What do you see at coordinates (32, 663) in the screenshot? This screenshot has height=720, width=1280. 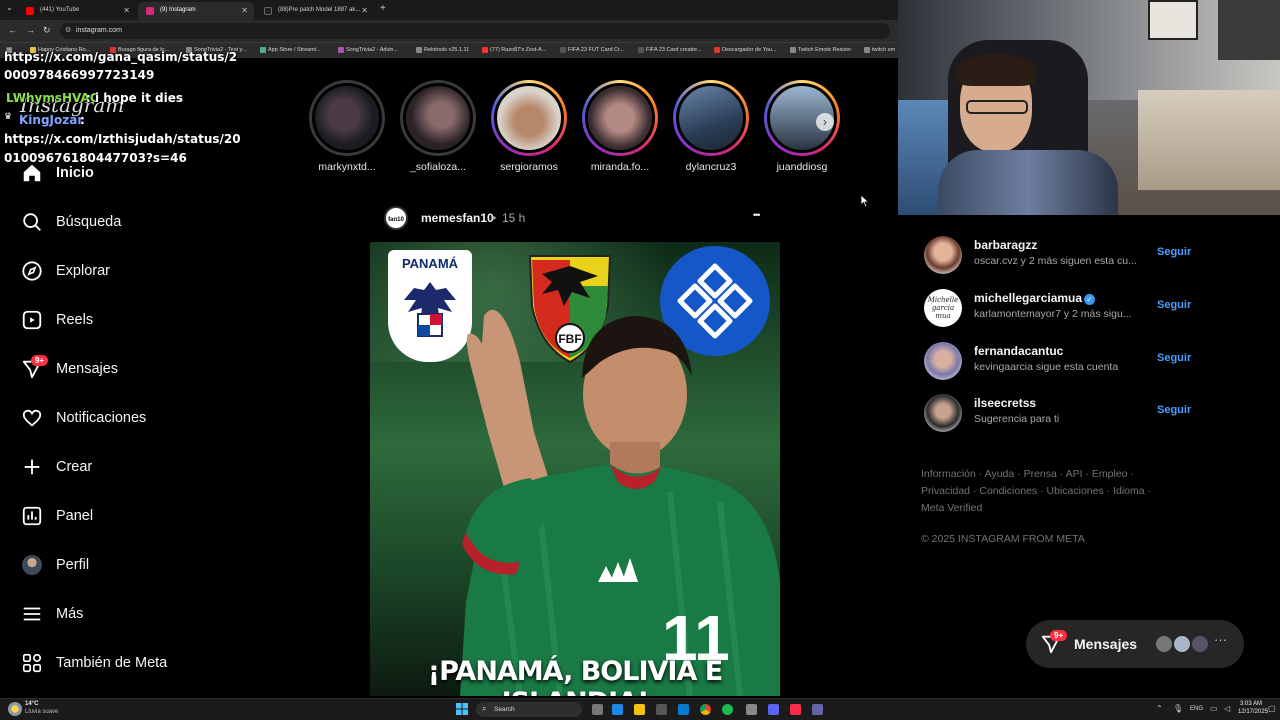 I see `meta-apps-icon` at bounding box center [32, 663].